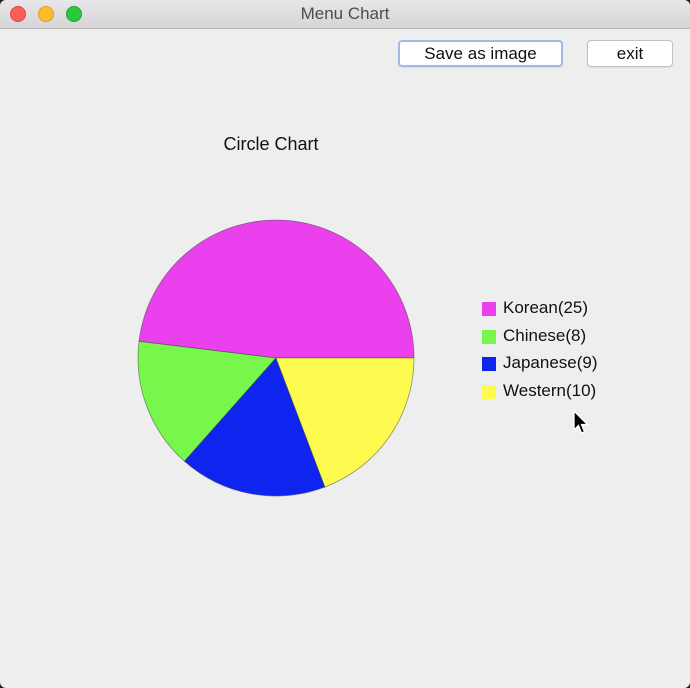 Image resolution: width=690 pixels, height=688 pixels. I want to click on legend-label: Japanese(9), so click(550, 362).